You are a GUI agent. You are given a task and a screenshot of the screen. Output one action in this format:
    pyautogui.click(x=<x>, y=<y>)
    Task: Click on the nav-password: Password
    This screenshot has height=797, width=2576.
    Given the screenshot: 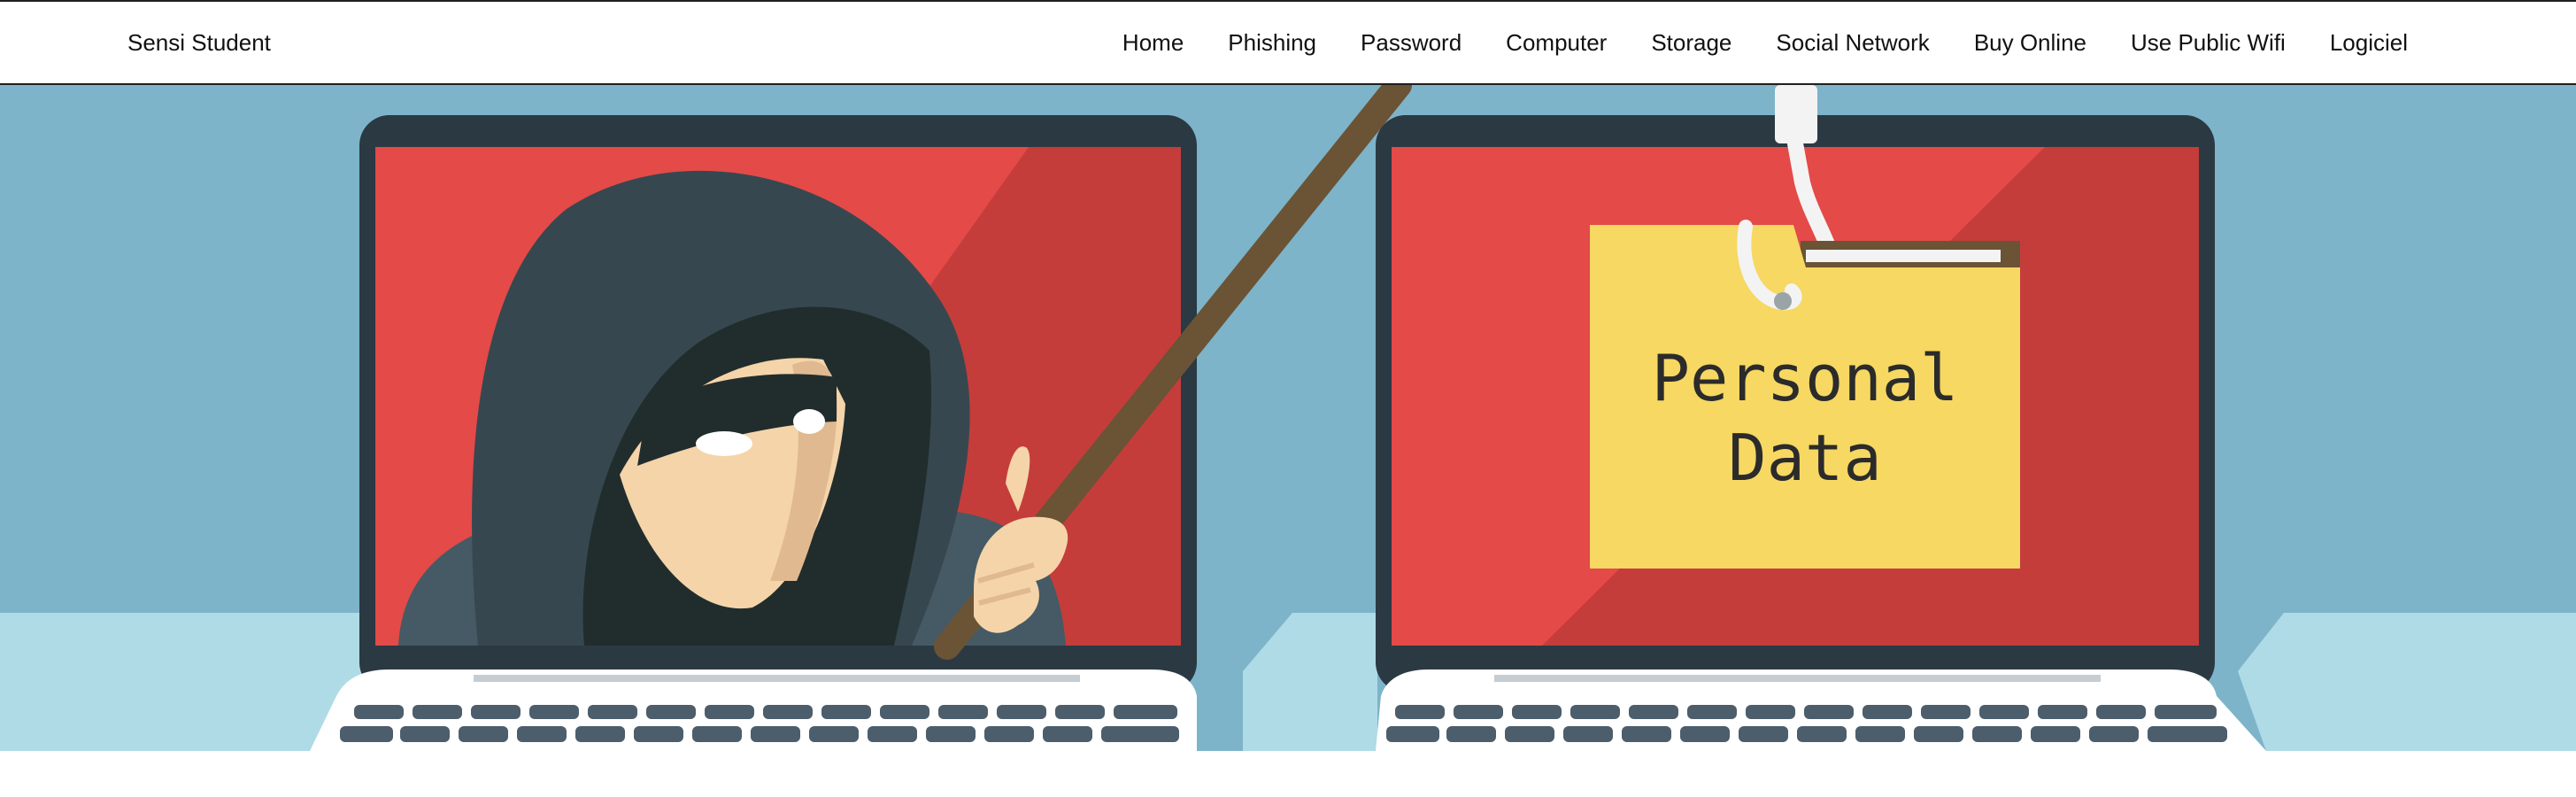 What is the action you would take?
    pyautogui.click(x=1411, y=42)
    